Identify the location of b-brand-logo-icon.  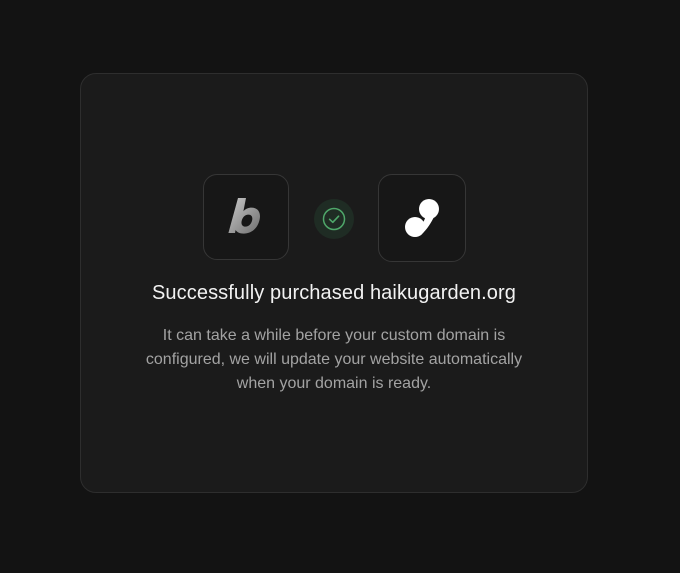
(244, 216).